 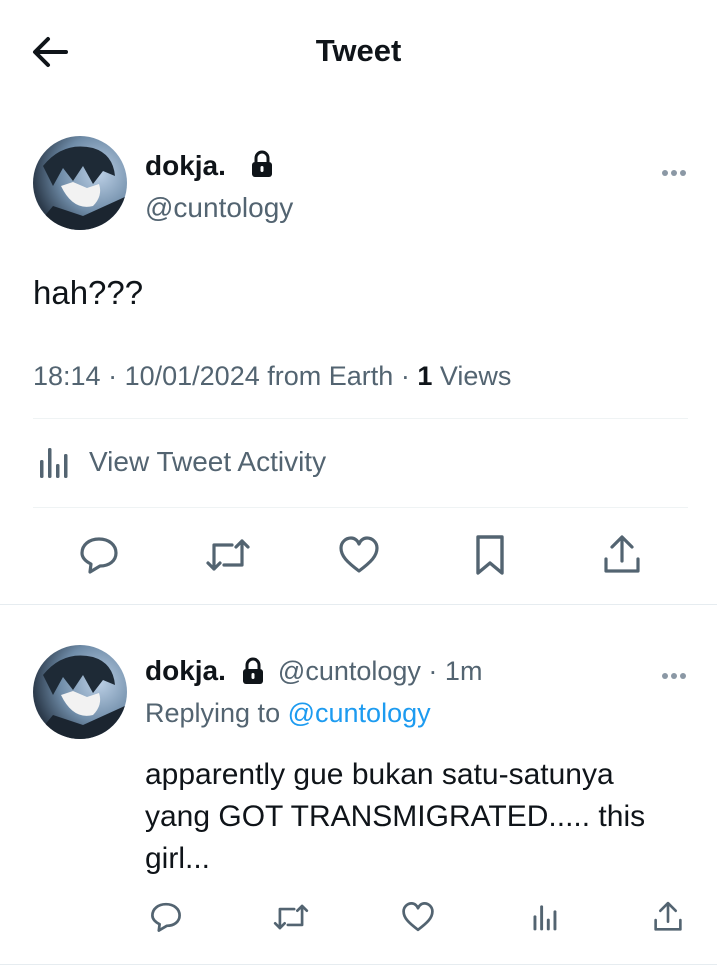 What do you see at coordinates (208, 461) in the screenshot?
I see `activity-label: View Tweet Activity` at bounding box center [208, 461].